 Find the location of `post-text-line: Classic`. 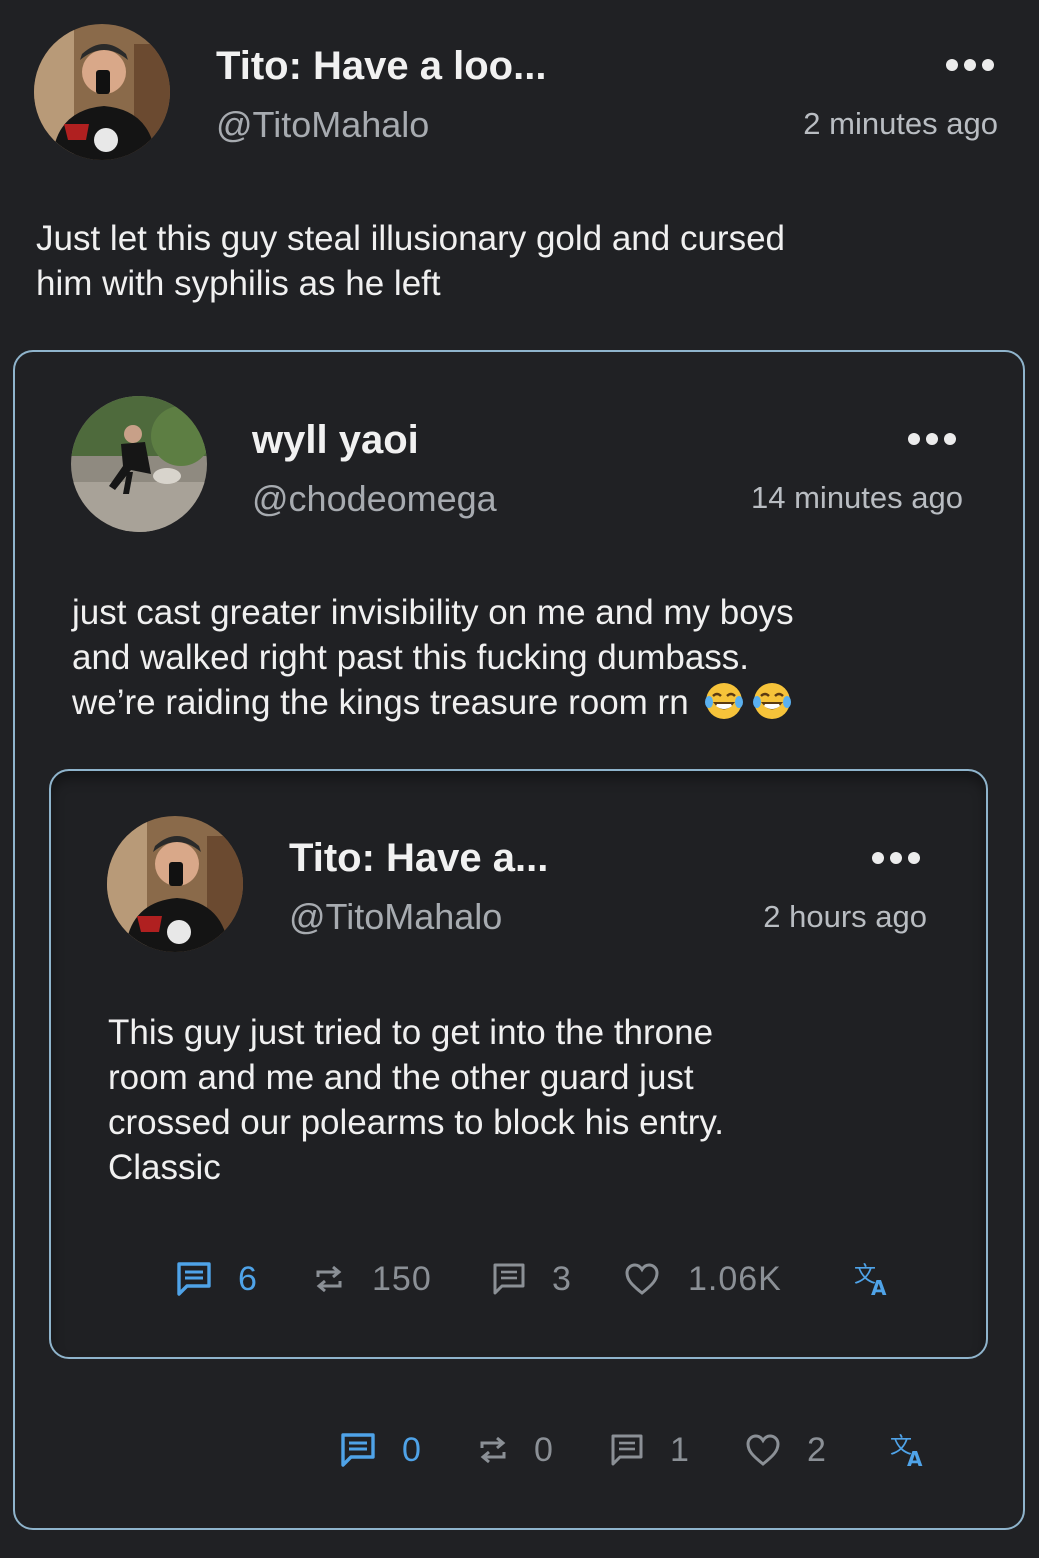

post-text-line: Classic is located at coordinates (164, 1167).